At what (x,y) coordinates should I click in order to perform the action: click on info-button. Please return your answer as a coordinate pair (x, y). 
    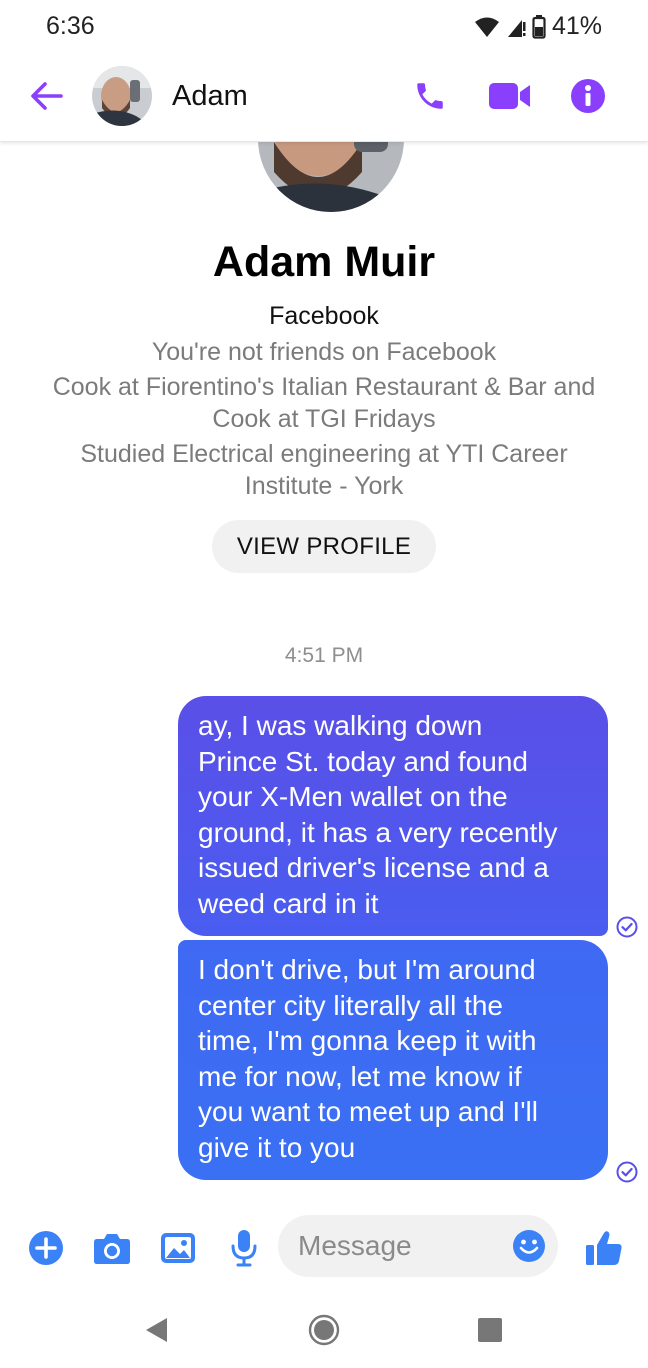
    Looking at the image, I should click on (588, 96).